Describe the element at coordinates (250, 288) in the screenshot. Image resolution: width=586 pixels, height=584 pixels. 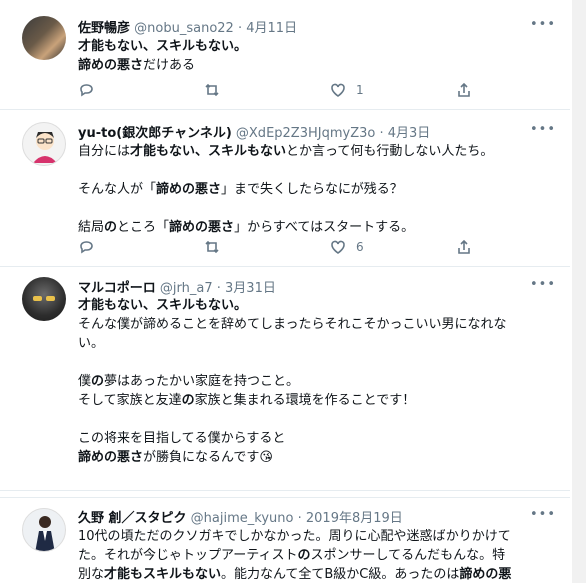
I see `tweet-date: 3月31日` at that location.